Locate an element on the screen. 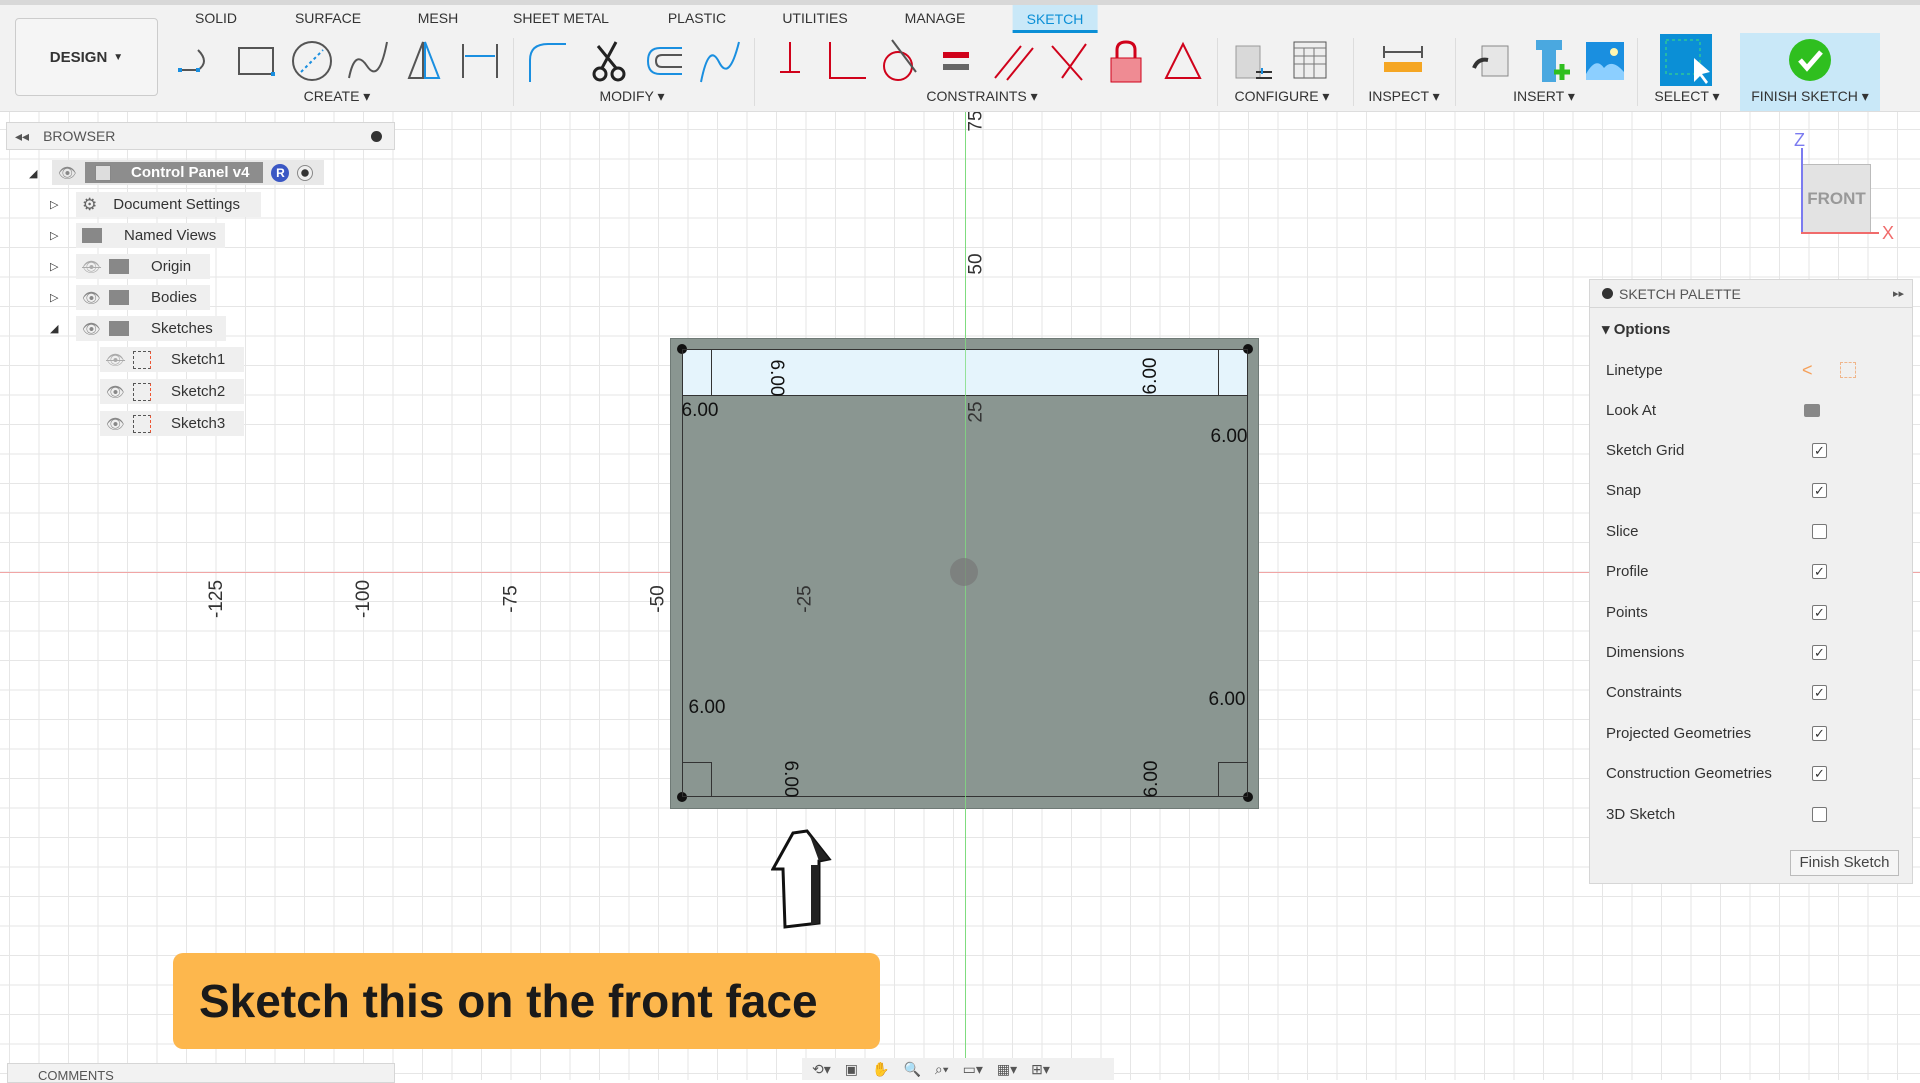 The image size is (1920, 1083). configure-table-icon is located at coordinates (1313, 61).